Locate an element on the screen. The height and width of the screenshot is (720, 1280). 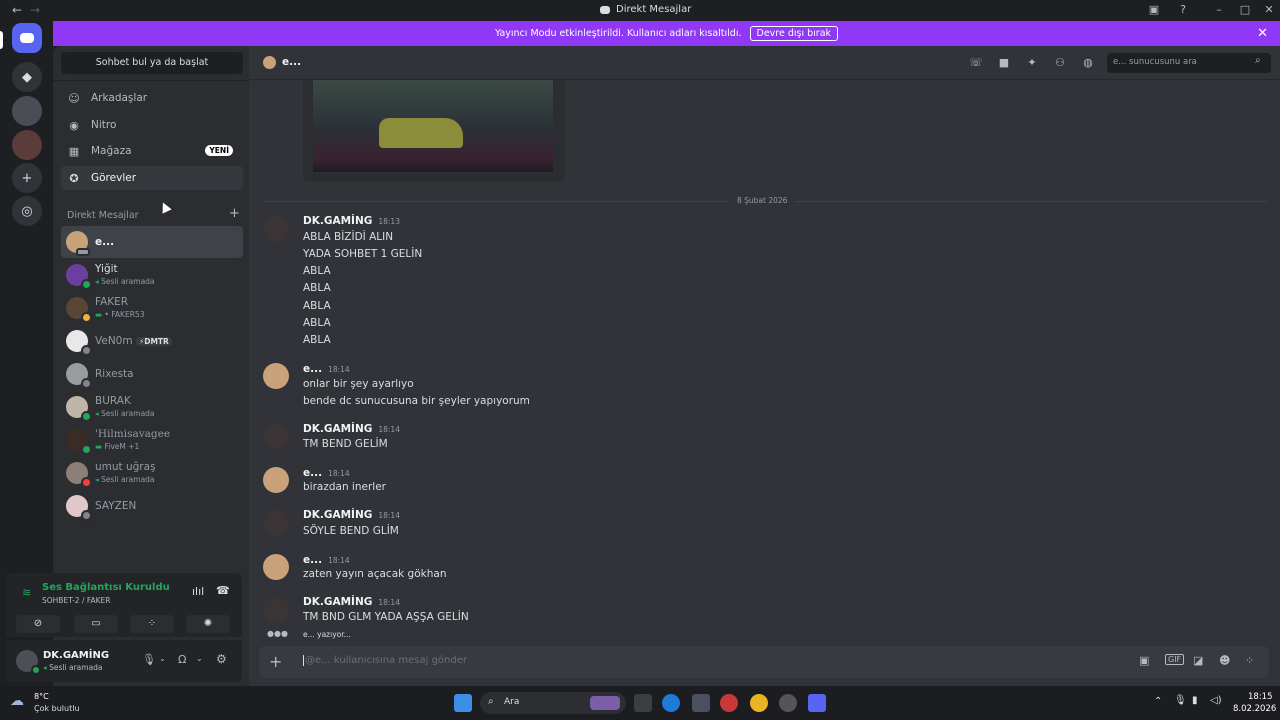
store-icon is located at coordinates (701, 703).